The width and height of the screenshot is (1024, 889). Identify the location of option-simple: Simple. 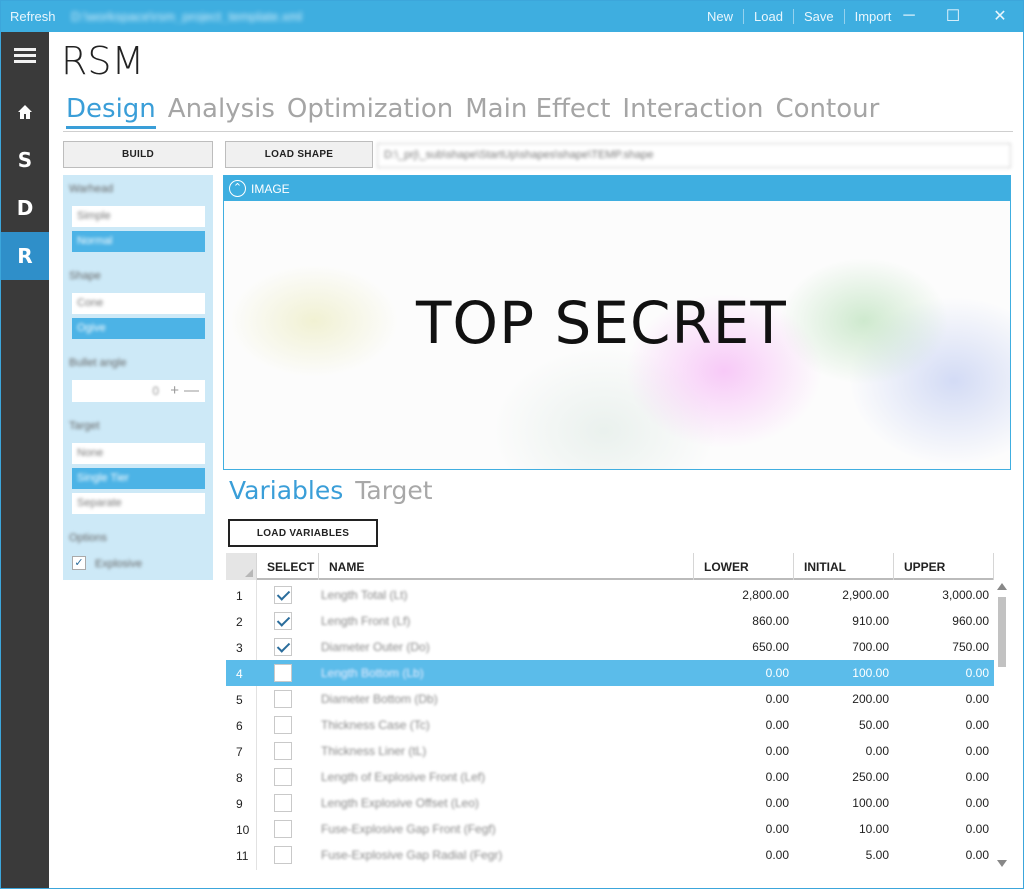
(138, 216).